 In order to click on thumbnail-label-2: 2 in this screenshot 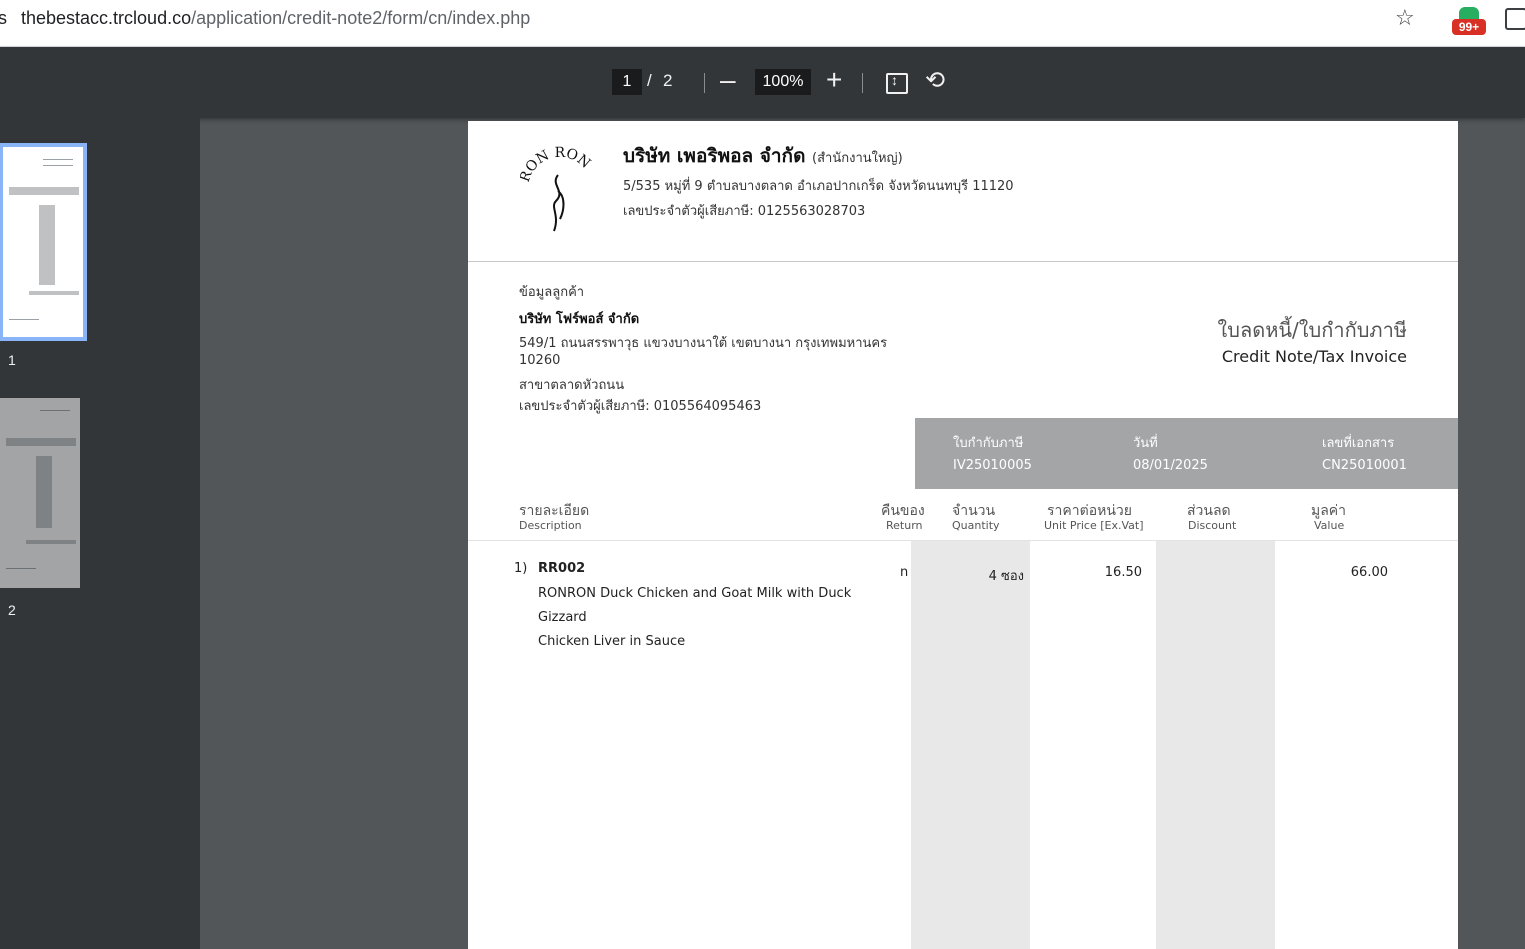, I will do `click(12, 610)`.